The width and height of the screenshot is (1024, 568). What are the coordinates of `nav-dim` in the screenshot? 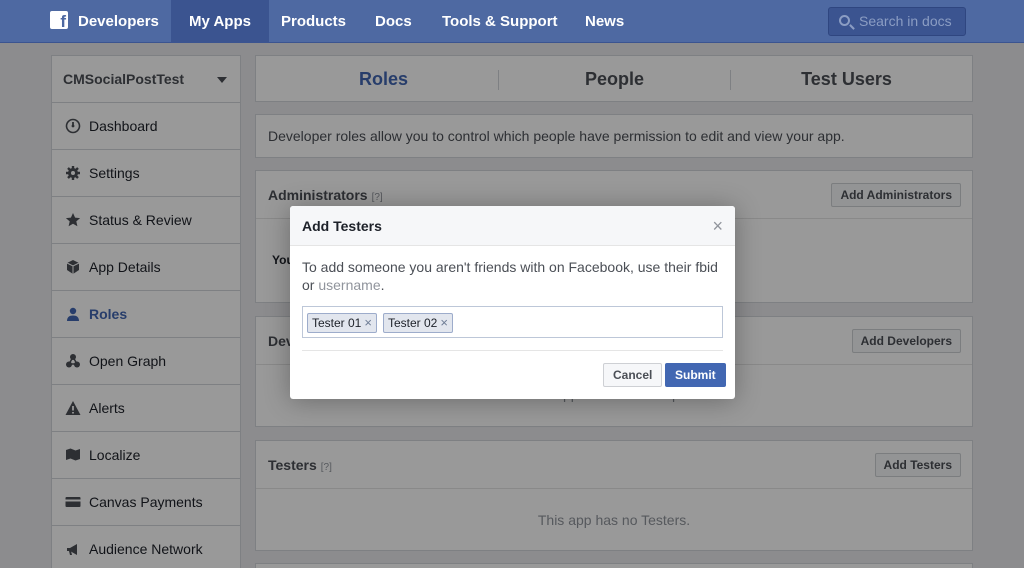 It's located at (512, 21).